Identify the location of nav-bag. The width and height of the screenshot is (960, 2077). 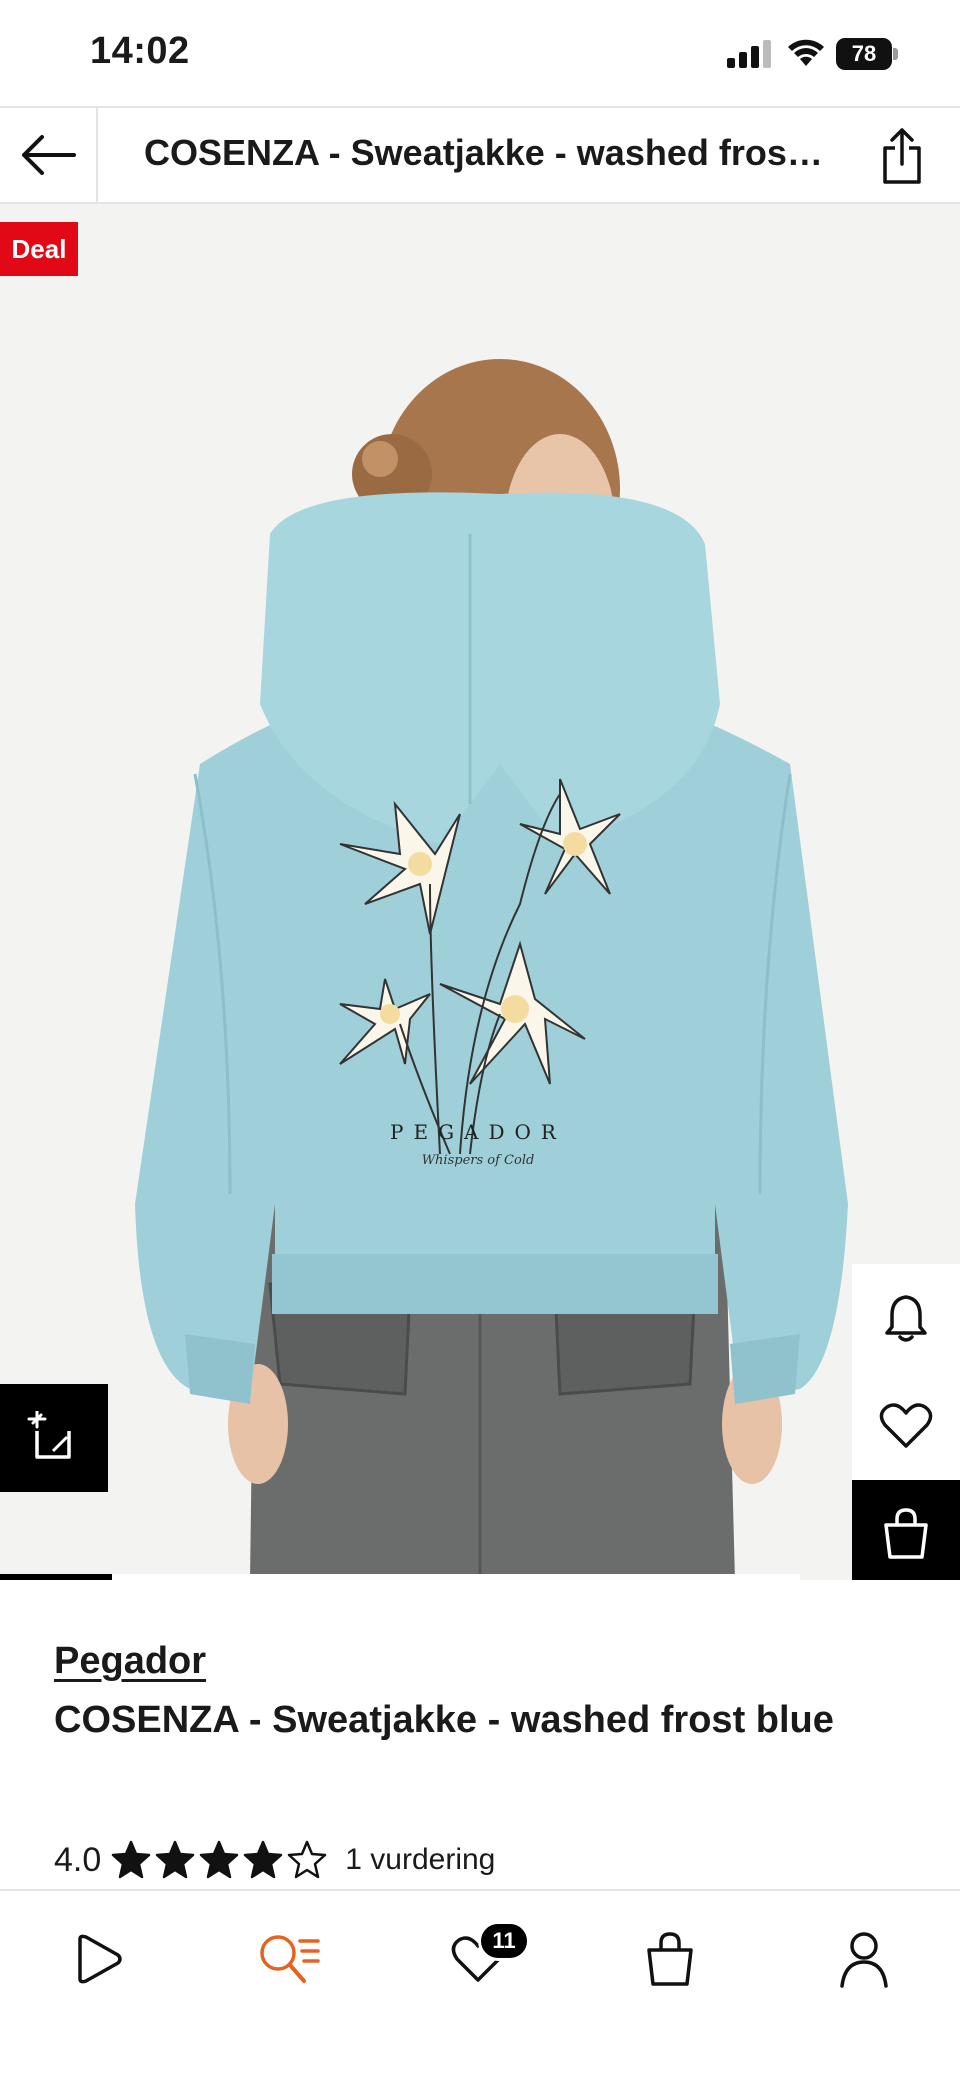
(670, 1959).